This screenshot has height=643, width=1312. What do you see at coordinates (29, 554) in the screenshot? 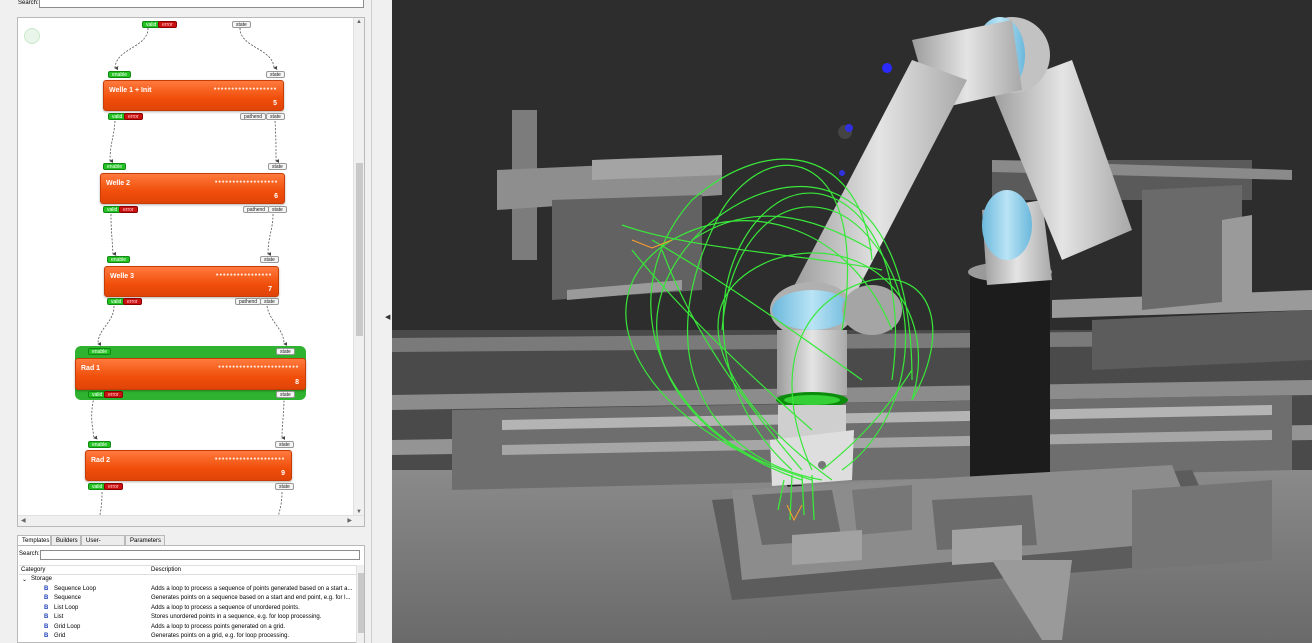
I see `templates-search-label: Search:` at bounding box center [29, 554].